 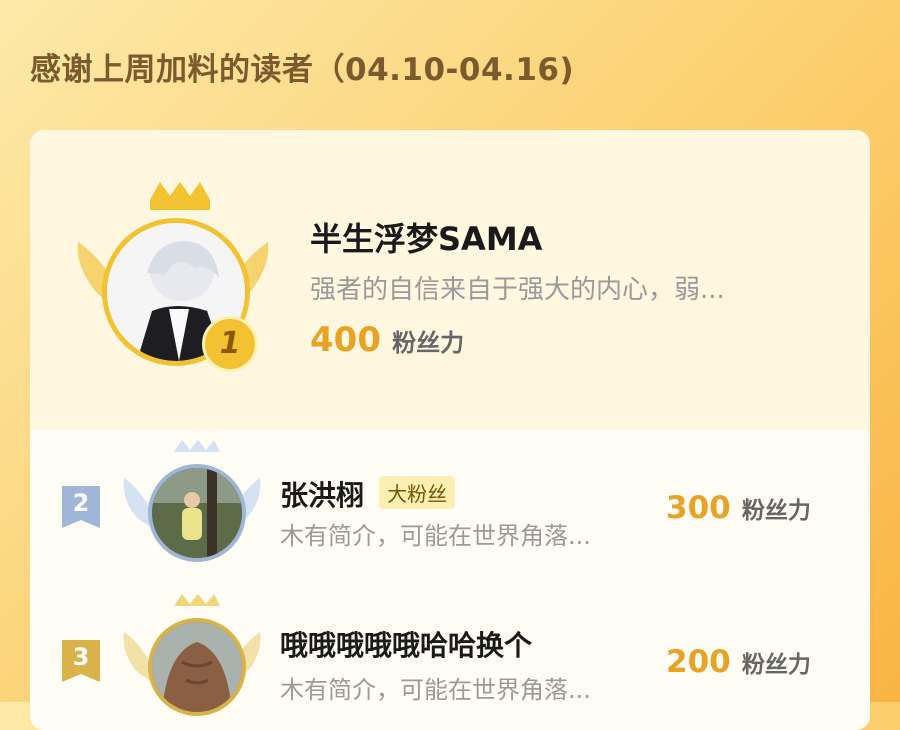 What do you see at coordinates (230, 344) in the screenshot?
I see `rank-1-badge: 1` at bounding box center [230, 344].